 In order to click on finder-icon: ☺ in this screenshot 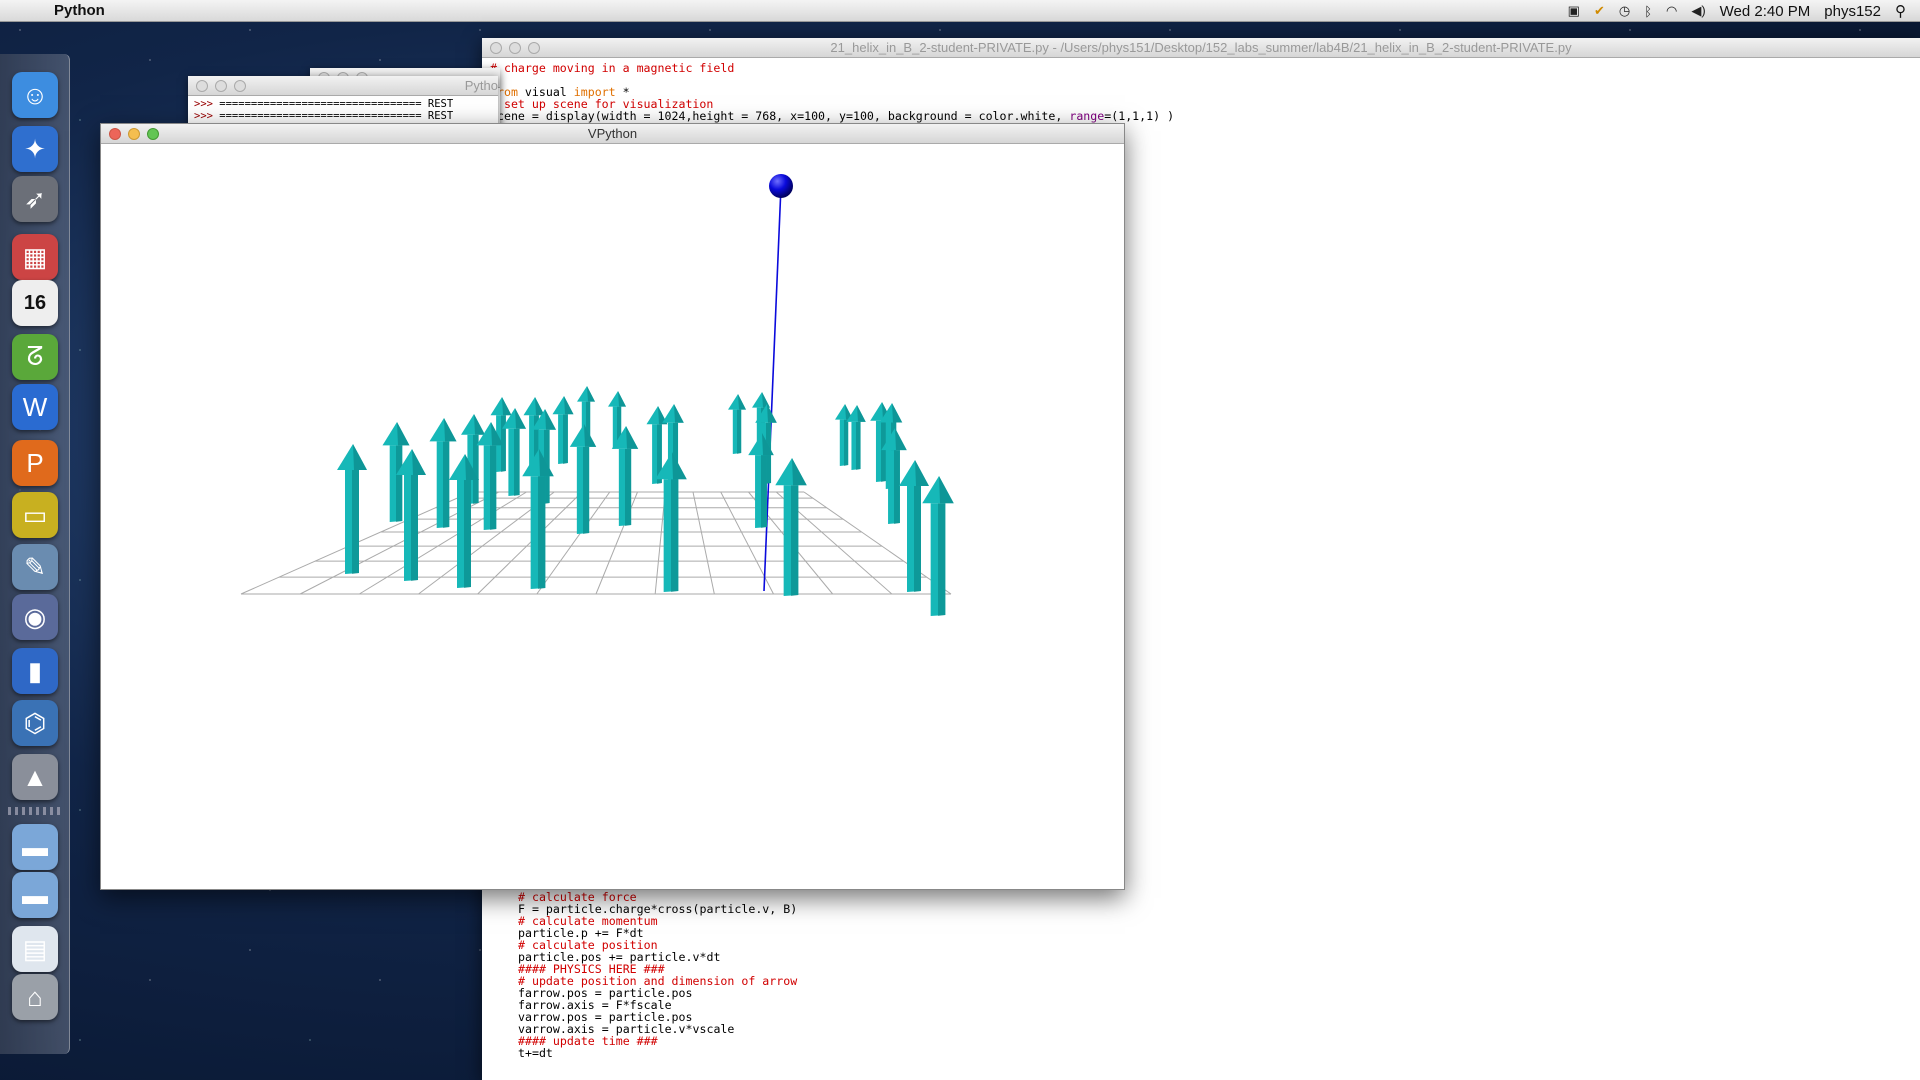, I will do `click(35, 95)`.